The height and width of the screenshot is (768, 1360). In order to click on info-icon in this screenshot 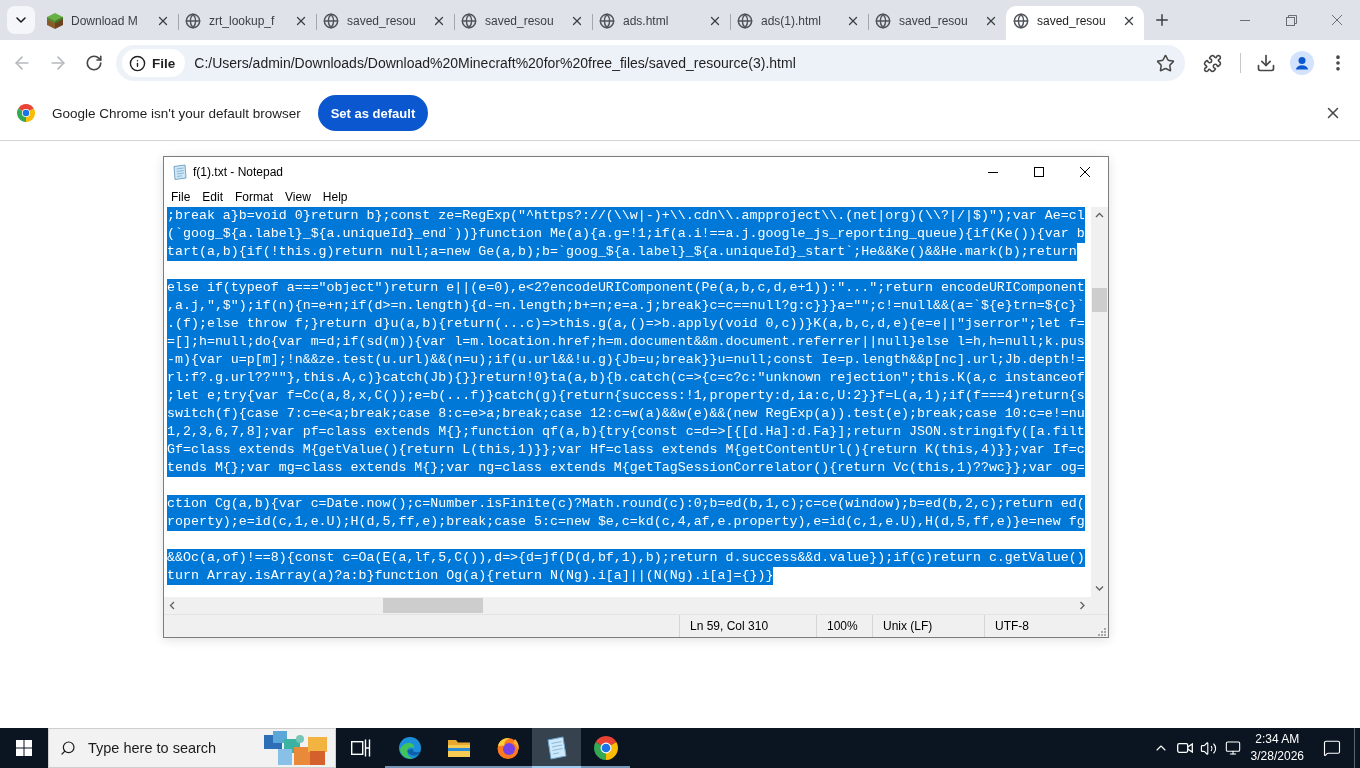, I will do `click(137, 63)`.